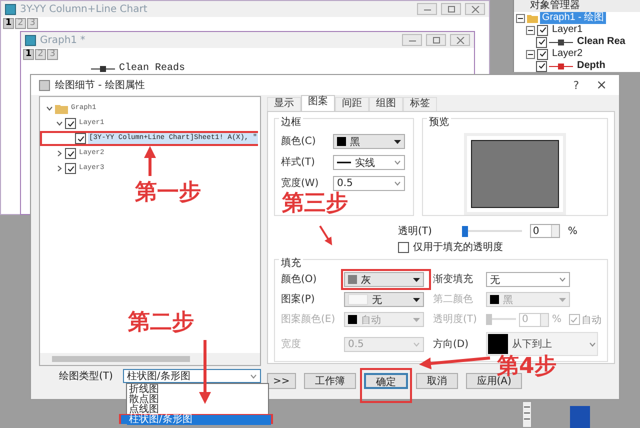 This screenshot has height=428, width=640. What do you see at coordinates (465, 231) in the screenshot?
I see `slider-thumb` at bounding box center [465, 231].